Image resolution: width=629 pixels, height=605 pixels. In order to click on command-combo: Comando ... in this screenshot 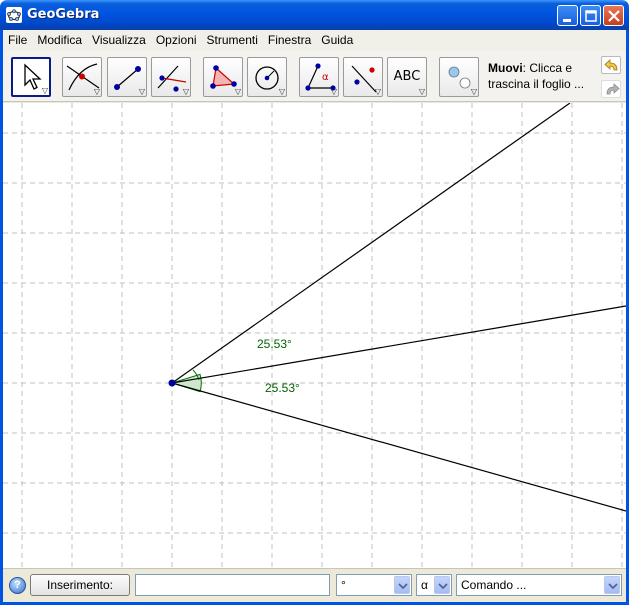, I will do `click(539, 585)`.